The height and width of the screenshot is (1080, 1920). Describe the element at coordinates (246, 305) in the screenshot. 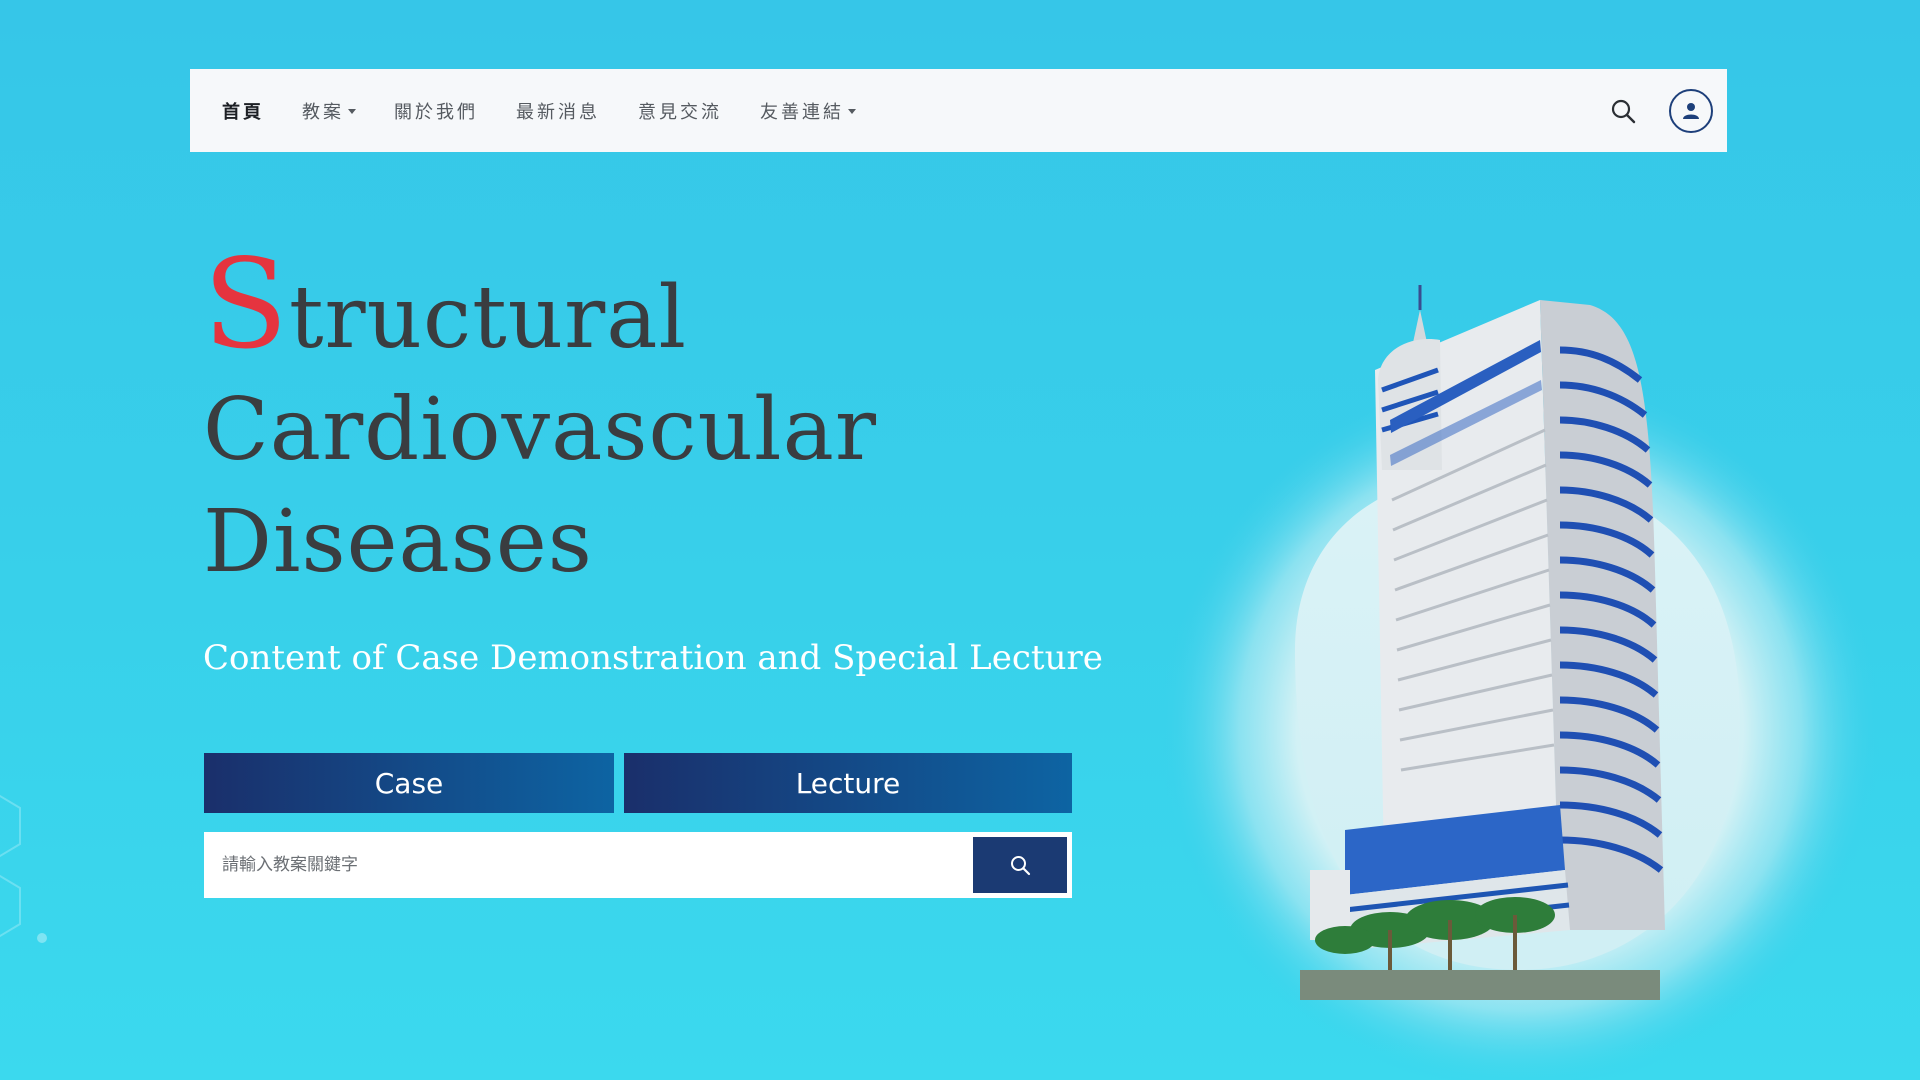

I see `hero-title-accent-letter: S` at that location.